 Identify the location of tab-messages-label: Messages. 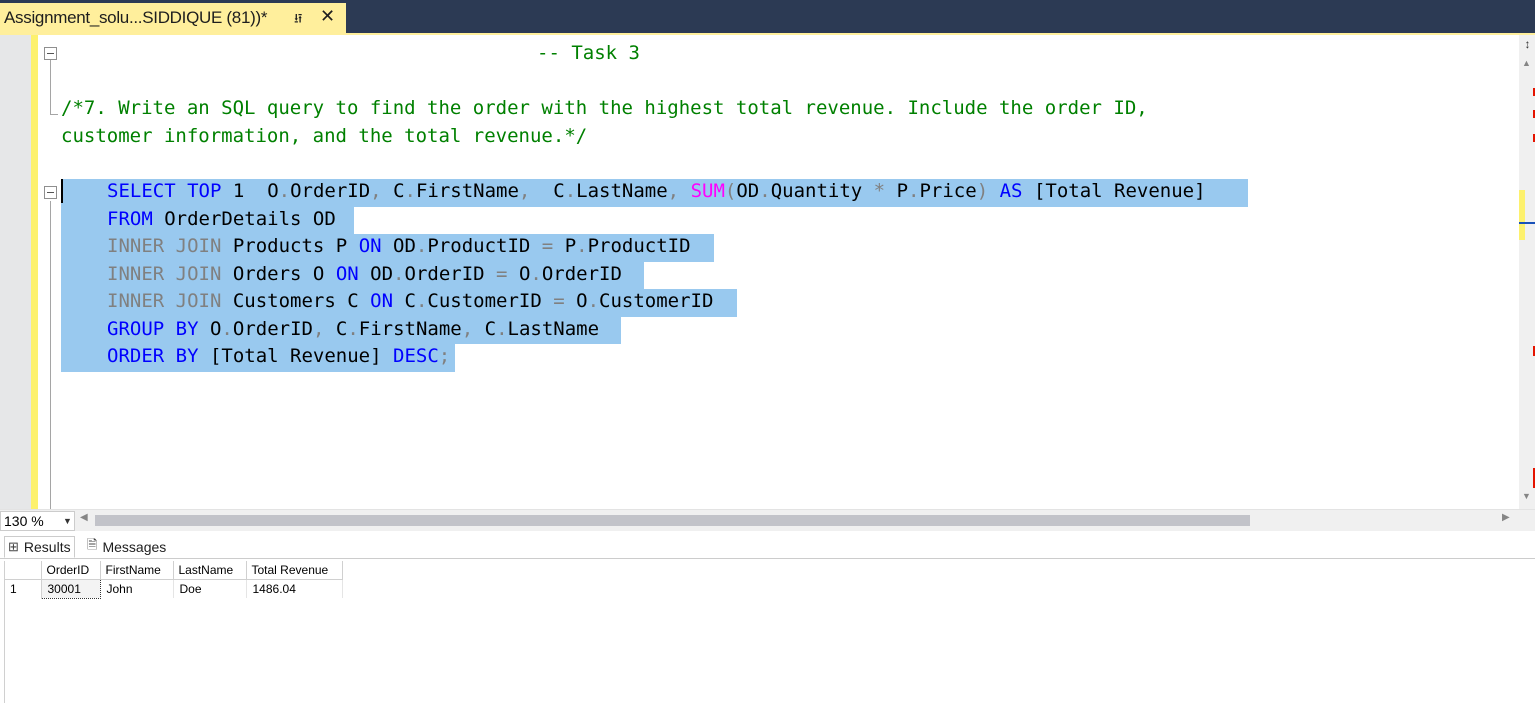
(134, 547).